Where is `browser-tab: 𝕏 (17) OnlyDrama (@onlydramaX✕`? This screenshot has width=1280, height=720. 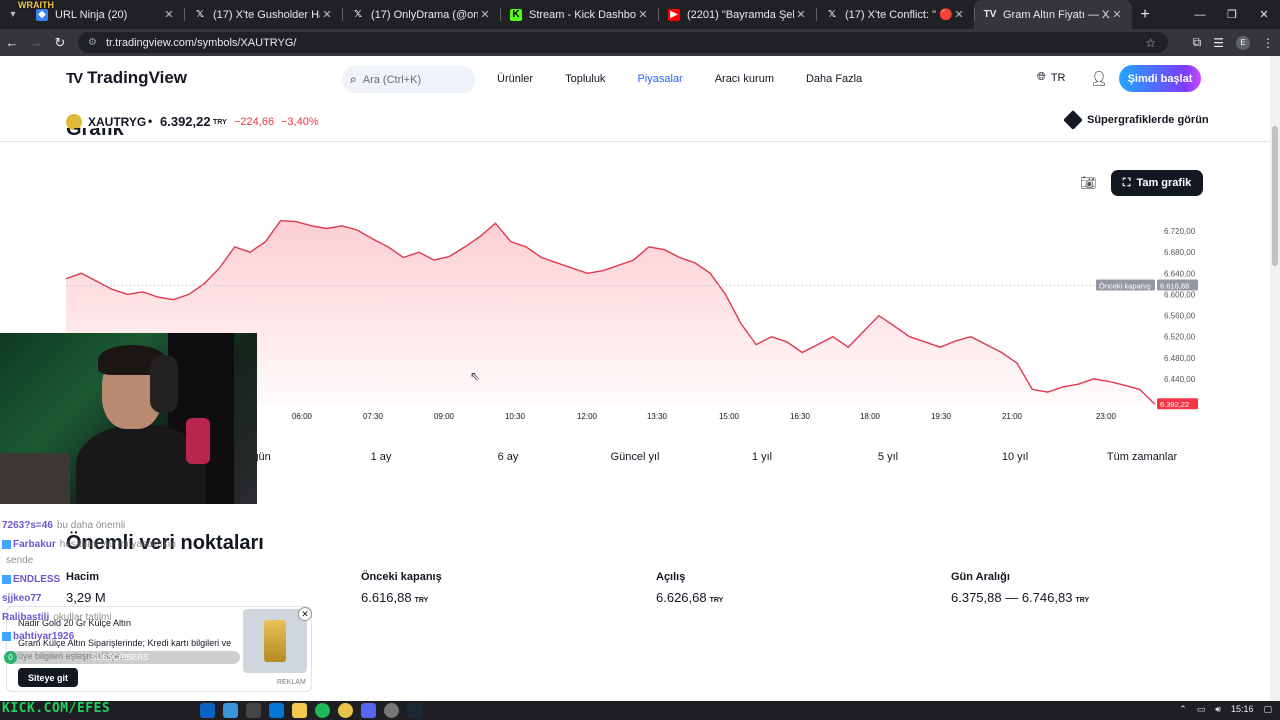
browser-tab: 𝕏 (17) OnlyDrama (@onlydramaX✕ is located at coordinates (421, 14).